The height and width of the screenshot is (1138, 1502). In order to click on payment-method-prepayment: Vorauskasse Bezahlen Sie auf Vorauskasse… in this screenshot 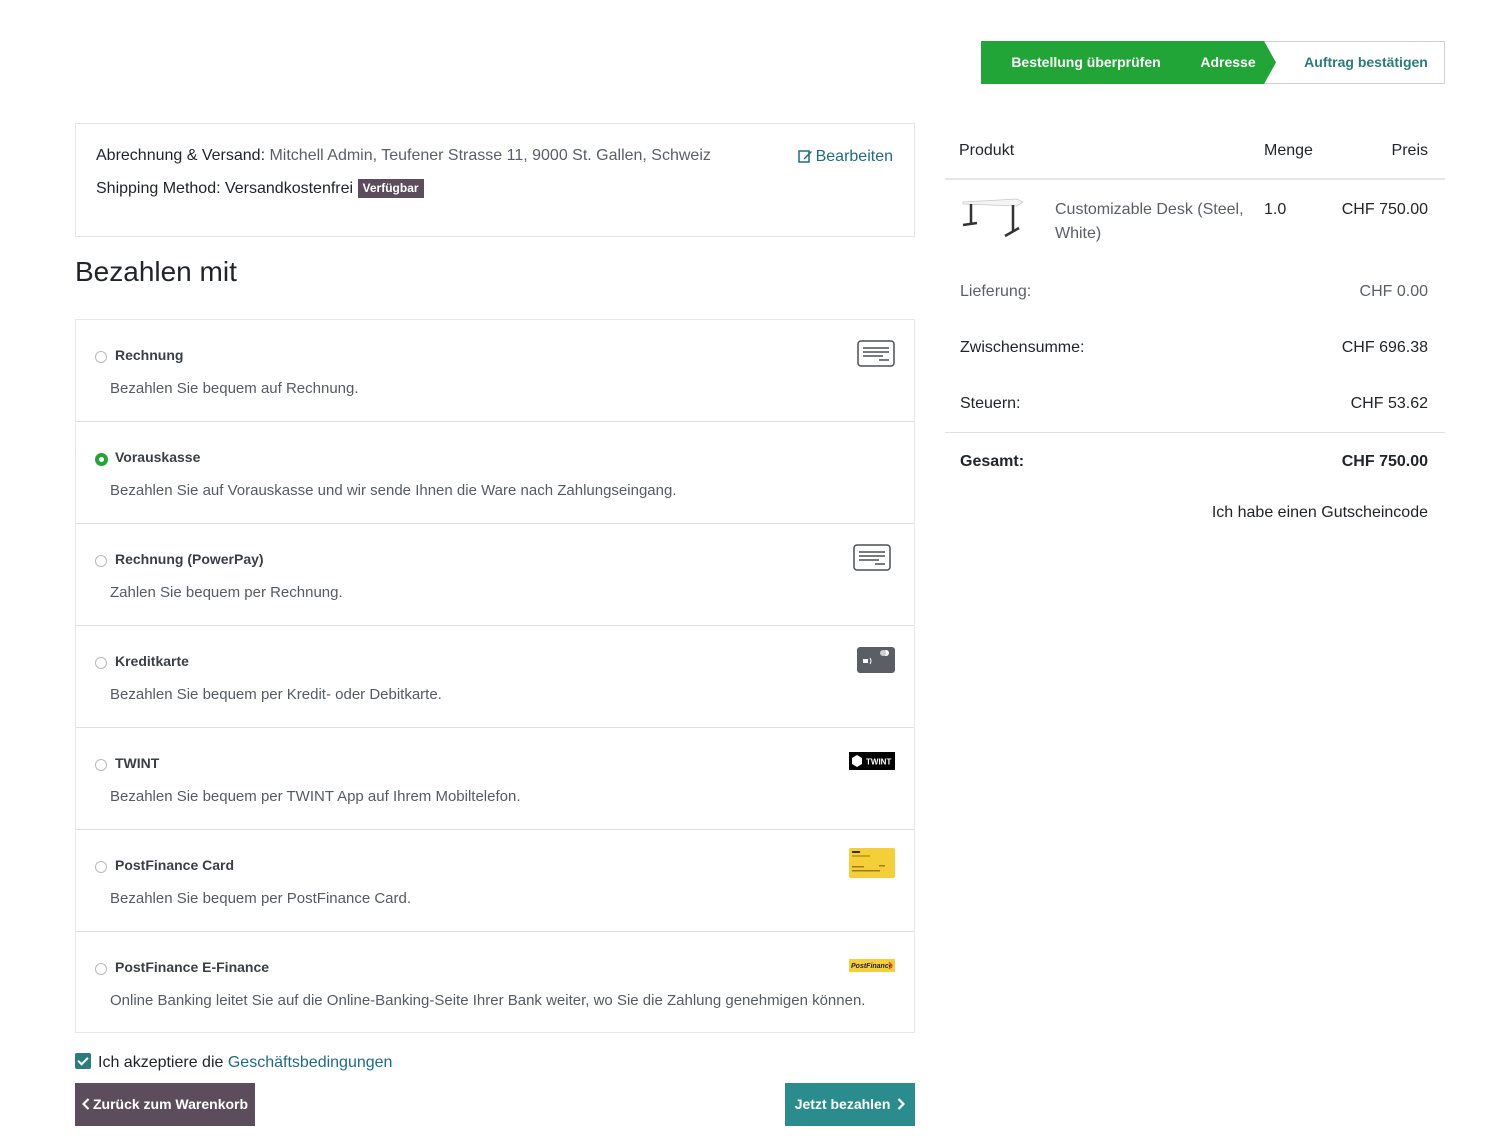, I will do `click(495, 473)`.